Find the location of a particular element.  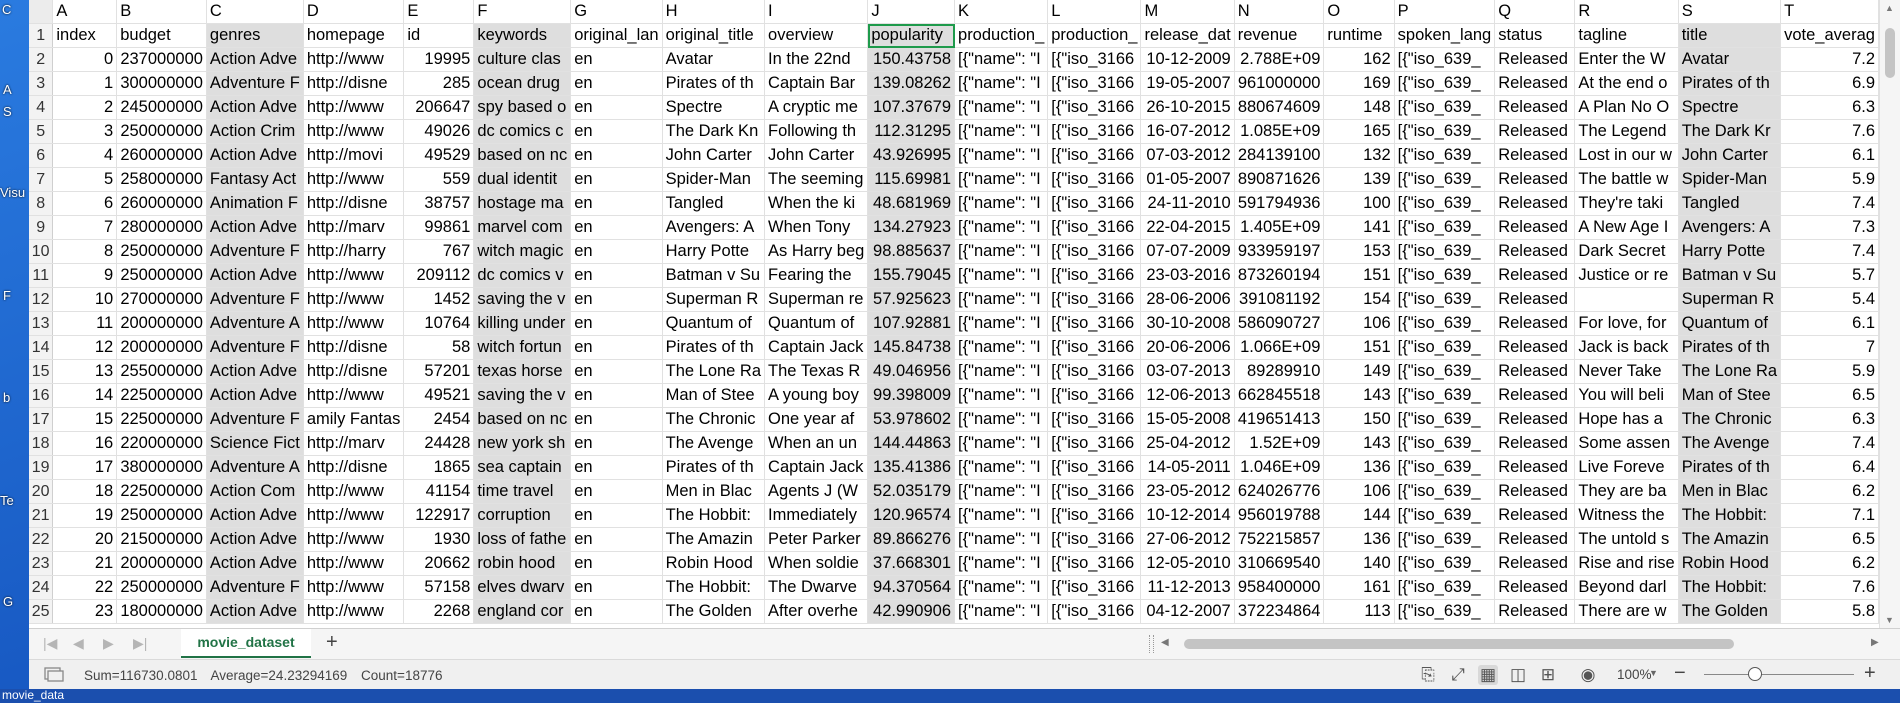

cell: http://marv is located at coordinates (354, 443).